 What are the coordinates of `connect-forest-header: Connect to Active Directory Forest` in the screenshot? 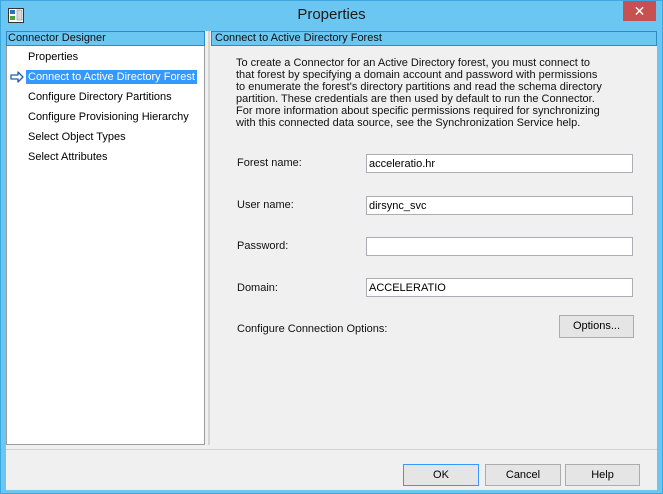 It's located at (434, 38).